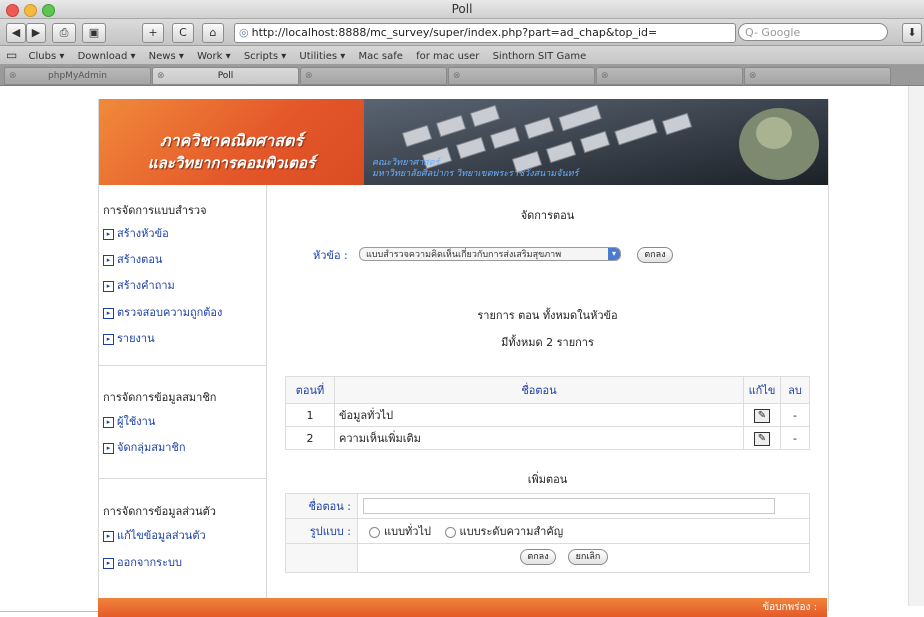  What do you see at coordinates (547, 390) in the screenshot?
I see `table-header-row: ตอนที่ ชื่อตอน แก้ไข ลบ` at bounding box center [547, 390].